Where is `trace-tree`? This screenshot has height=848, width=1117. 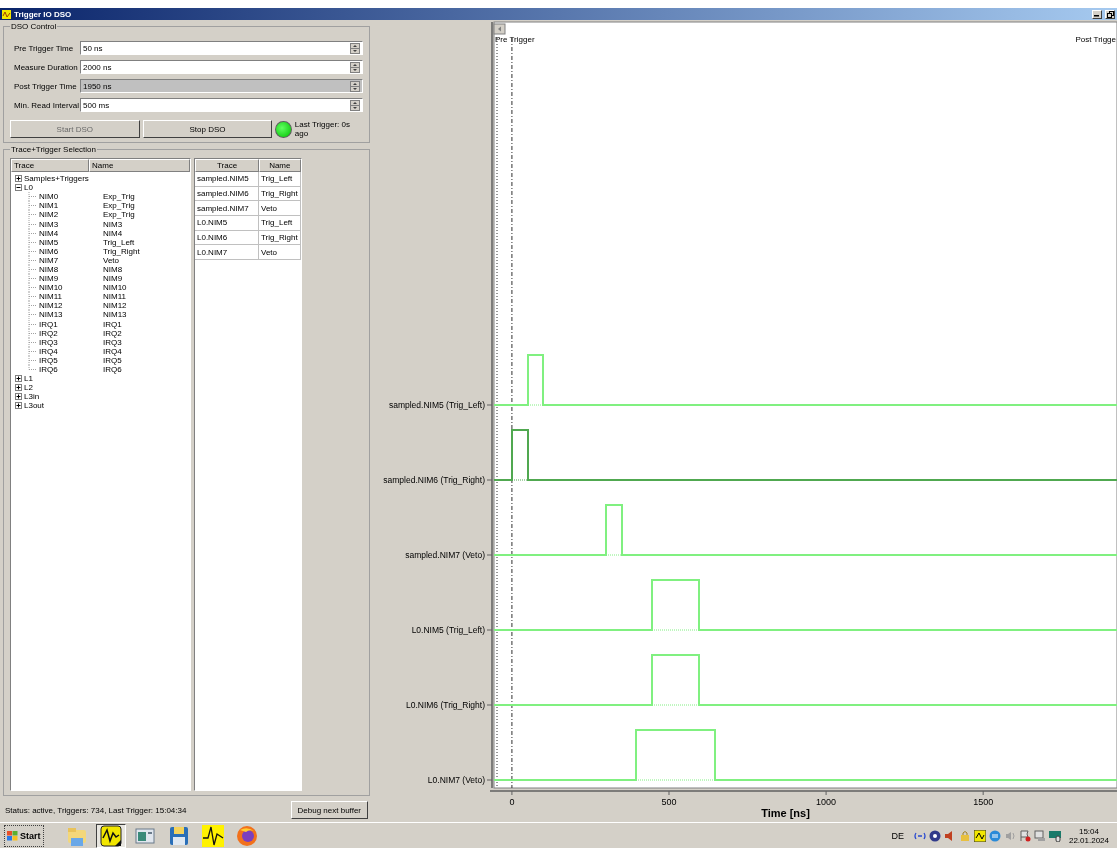 trace-tree is located at coordinates (100, 474).